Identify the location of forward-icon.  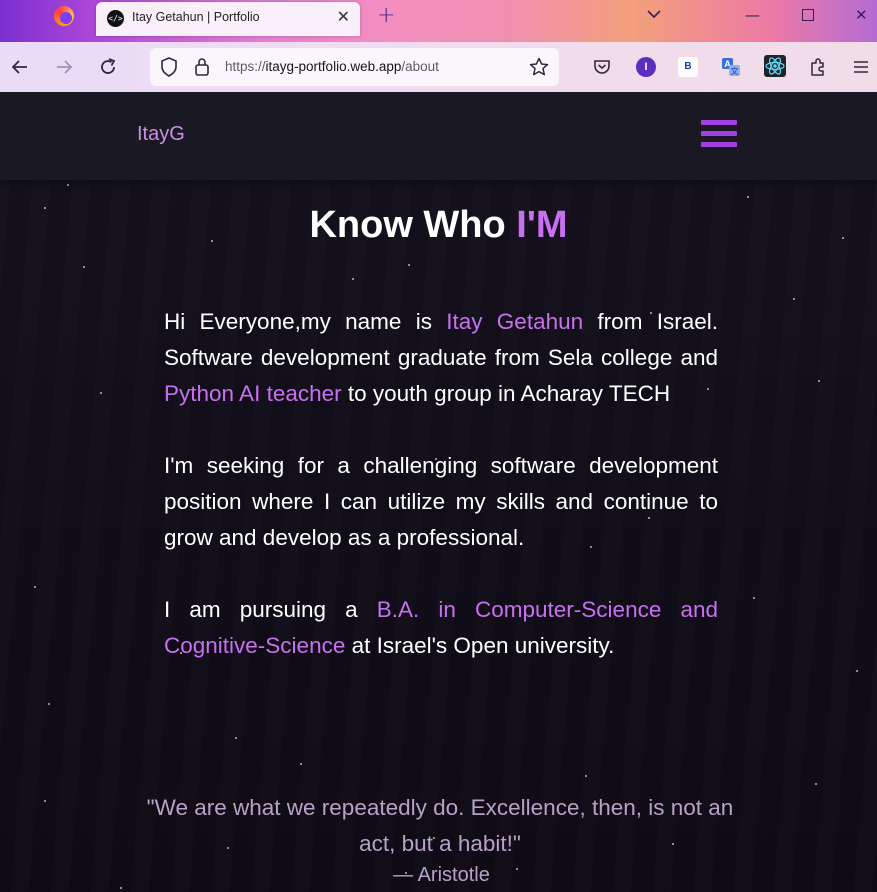
(64, 67).